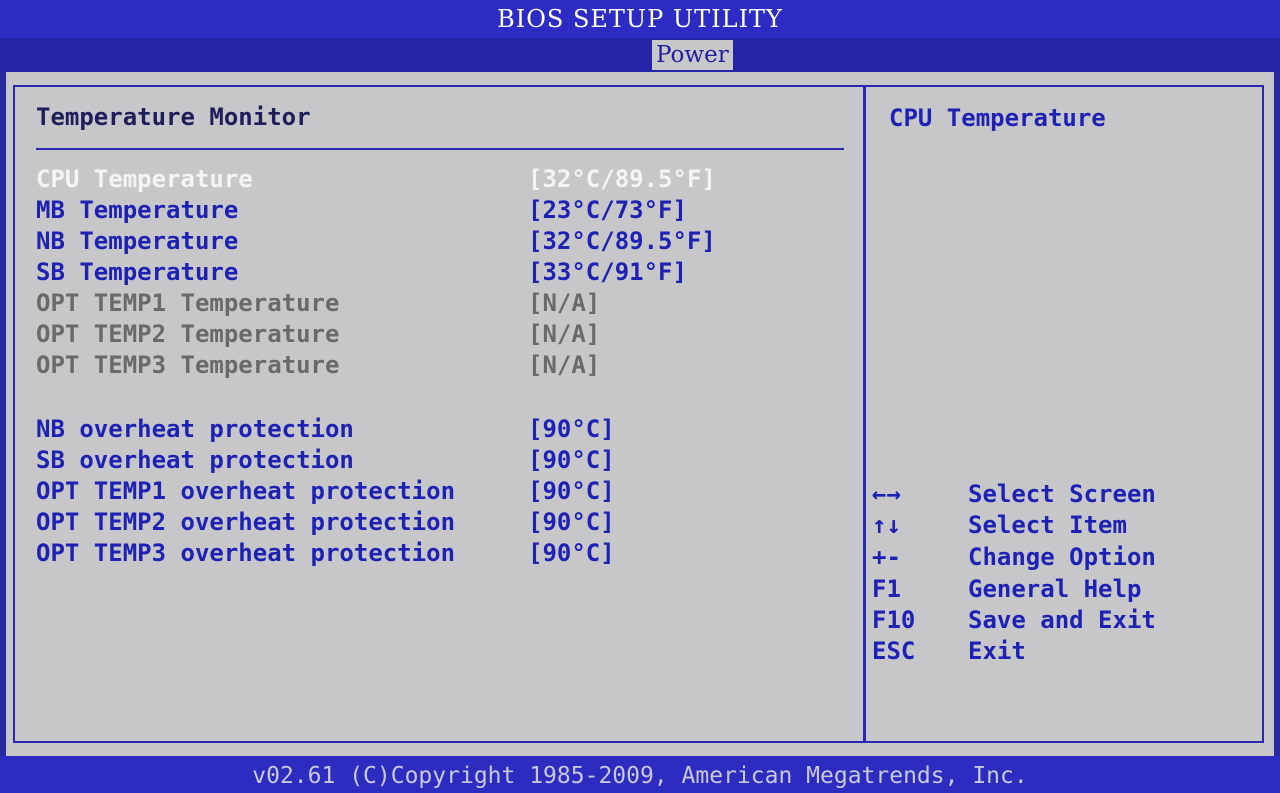 Image resolution: width=1280 pixels, height=793 pixels. Describe the element at coordinates (1062, 494) in the screenshot. I see `key-hint-desc: Select Screen` at that location.